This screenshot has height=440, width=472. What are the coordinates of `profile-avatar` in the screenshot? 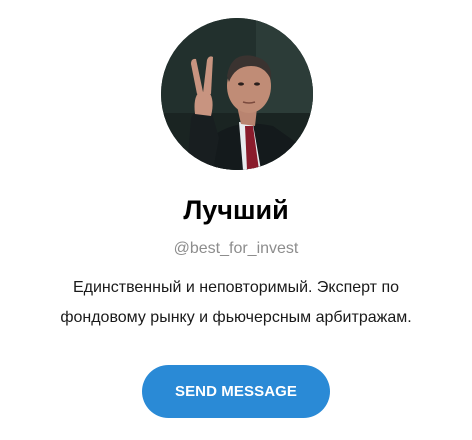 It's located at (237, 94).